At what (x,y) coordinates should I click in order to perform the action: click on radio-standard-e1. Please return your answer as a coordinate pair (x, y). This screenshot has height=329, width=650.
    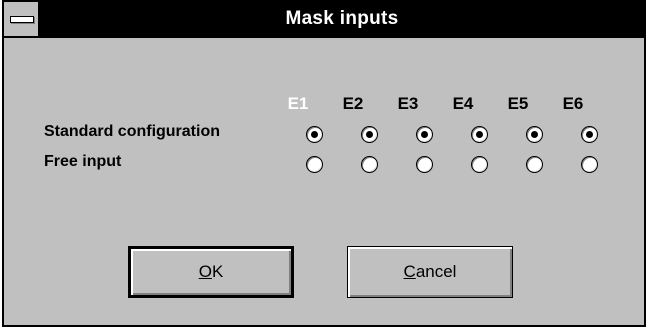
    Looking at the image, I should click on (314, 134).